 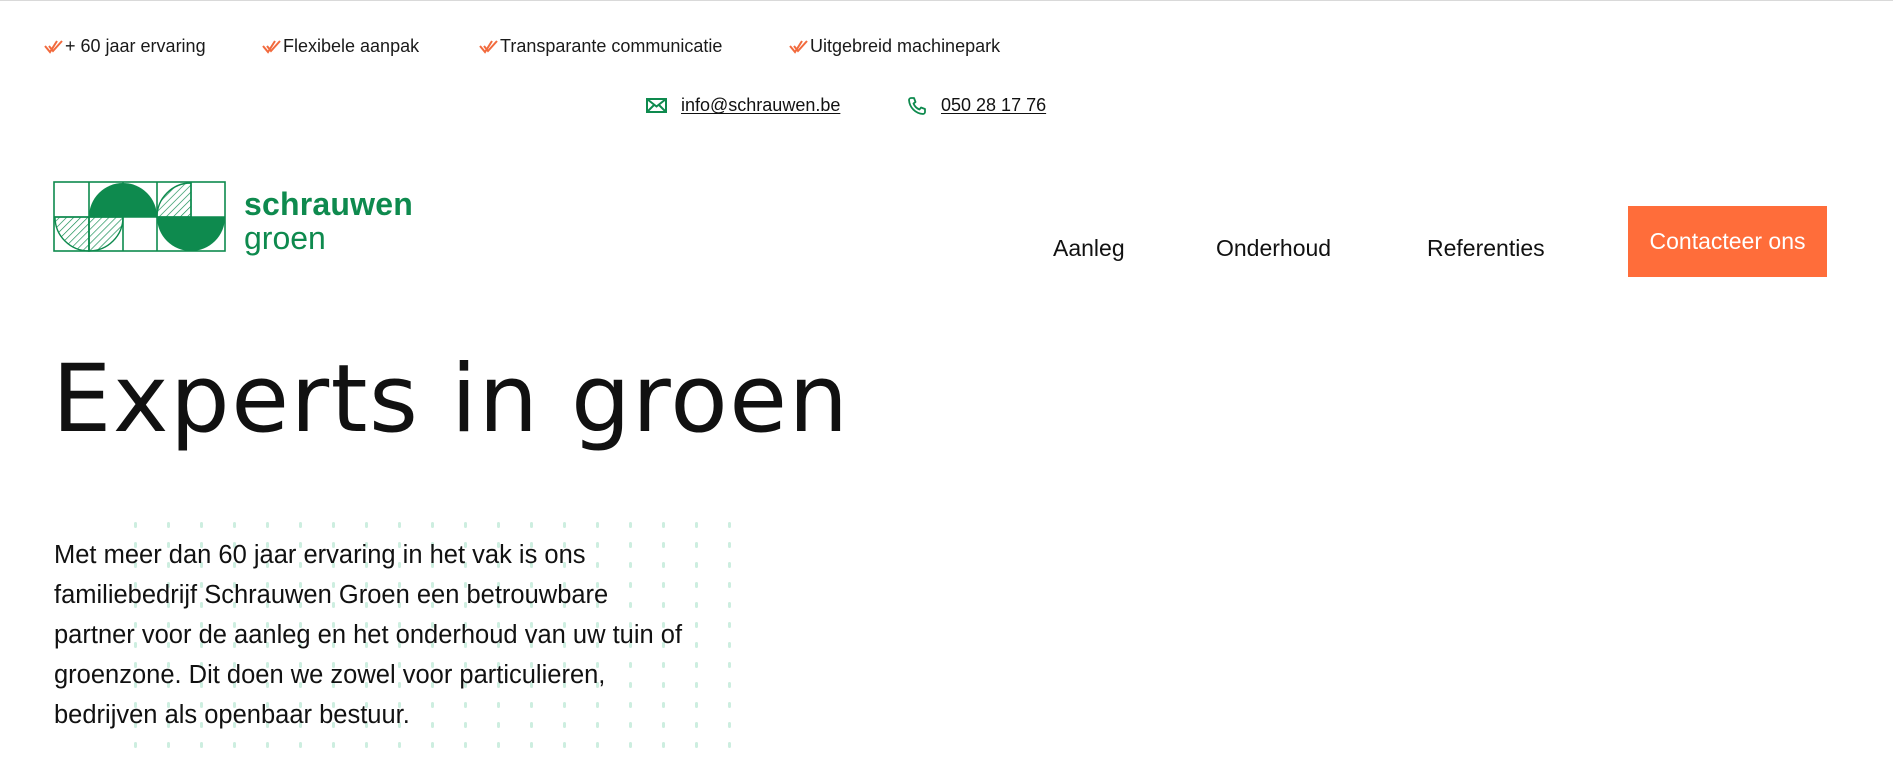 I want to click on usp-label: Uitgebreid machinepark, so click(x=905, y=46).